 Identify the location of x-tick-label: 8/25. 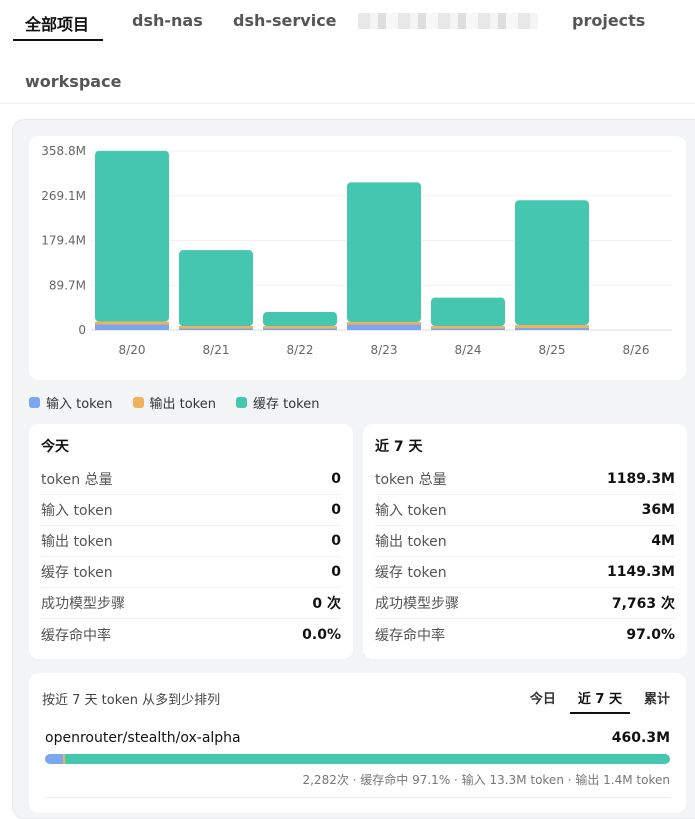
(552, 350).